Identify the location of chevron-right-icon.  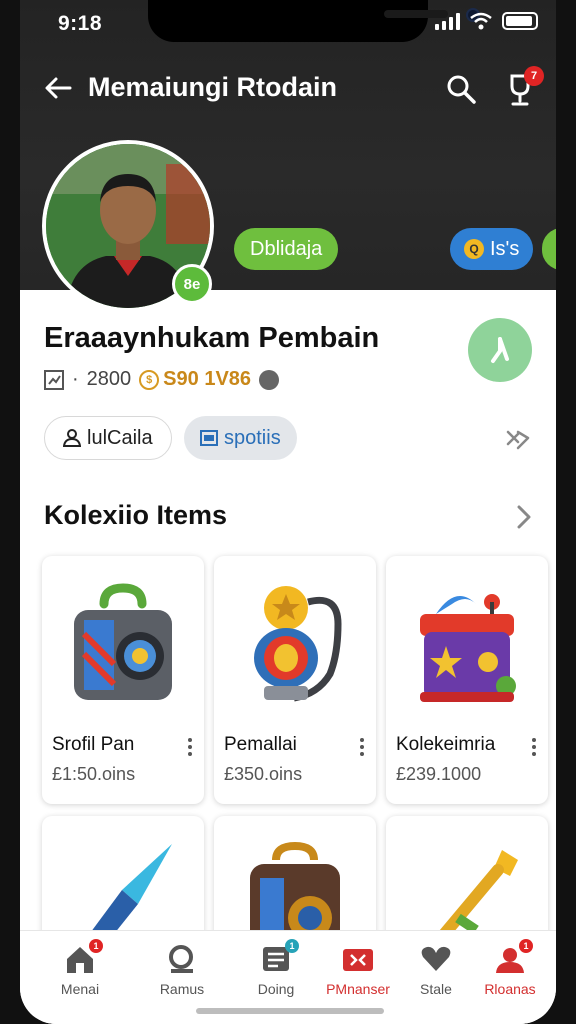
(524, 517).